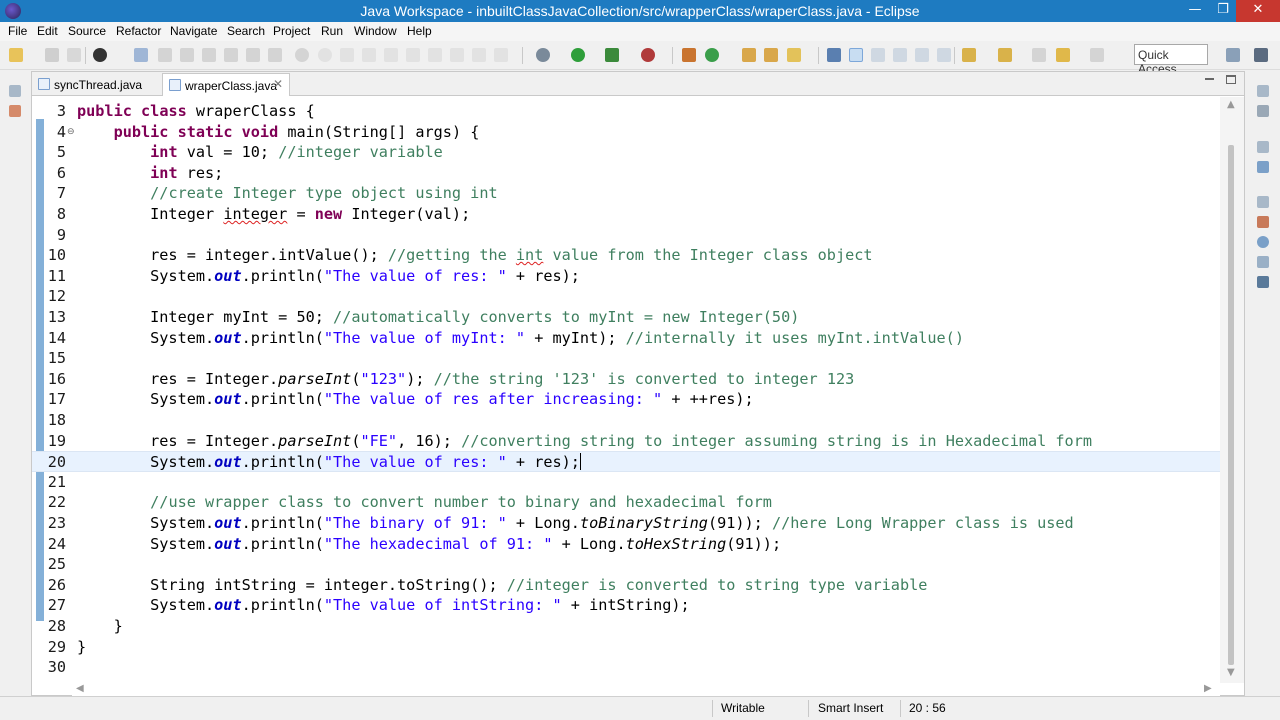 The width and height of the screenshot is (1280, 720). I want to click on toggle-mark-occurrences-icon, so click(834, 55).